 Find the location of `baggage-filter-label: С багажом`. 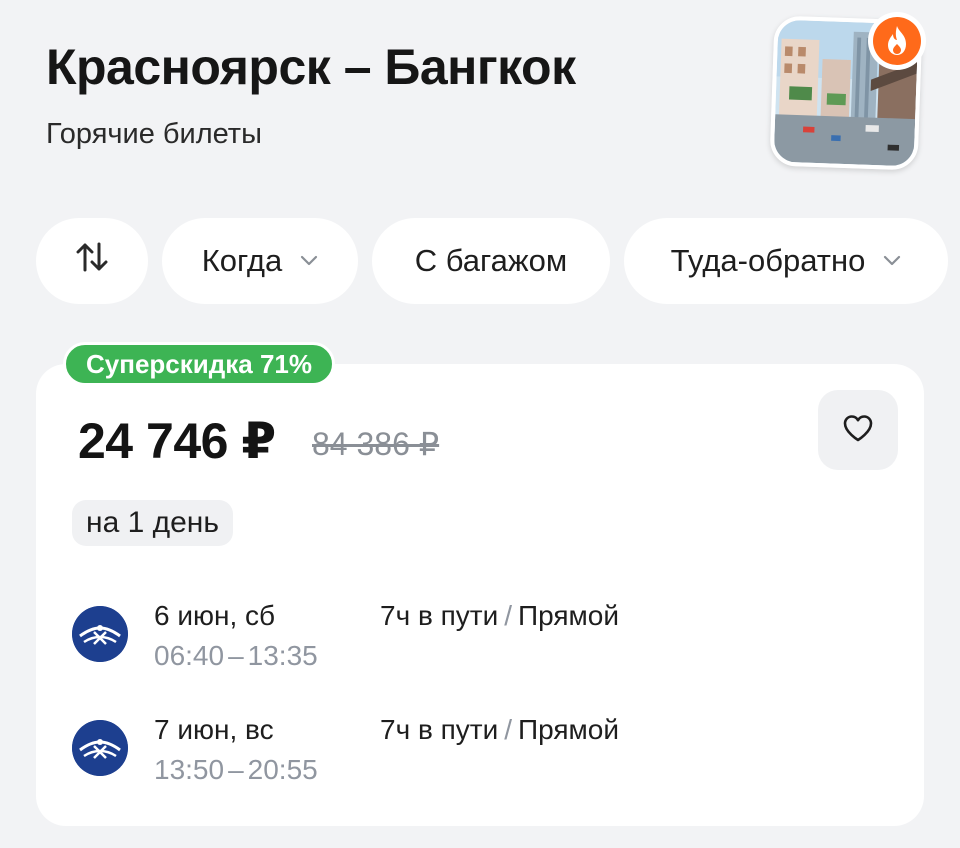

baggage-filter-label: С багажом is located at coordinates (491, 260).